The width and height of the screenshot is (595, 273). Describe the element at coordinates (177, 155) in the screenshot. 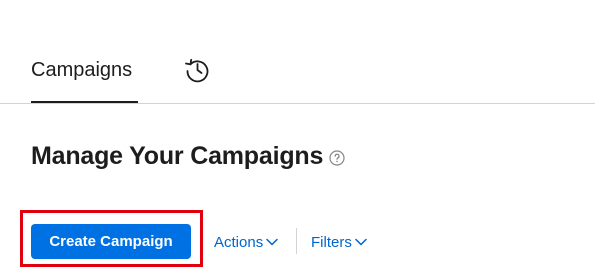

I see `page-title: Manage Your Campaigns` at that location.